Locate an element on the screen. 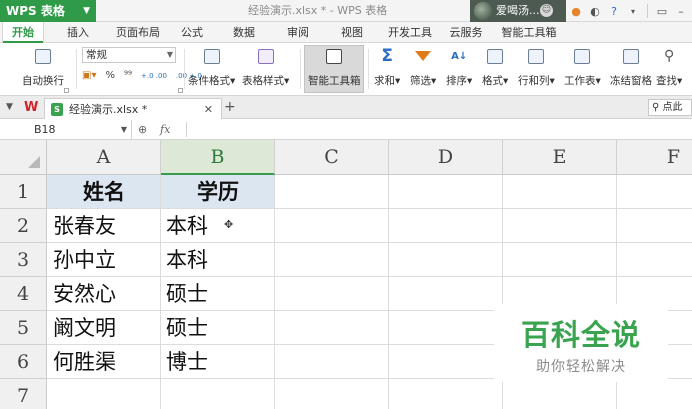 The height and width of the screenshot is (409, 692). close-icon: ✕ is located at coordinates (208, 109).